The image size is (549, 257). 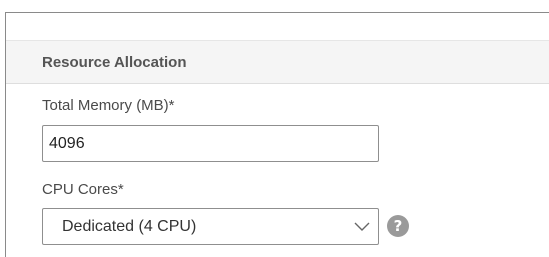 What do you see at coordinates (83, 189) in the screenshot?
I see `cpu-cores-label: CPU Cores*` at bounding box center [83, 189].